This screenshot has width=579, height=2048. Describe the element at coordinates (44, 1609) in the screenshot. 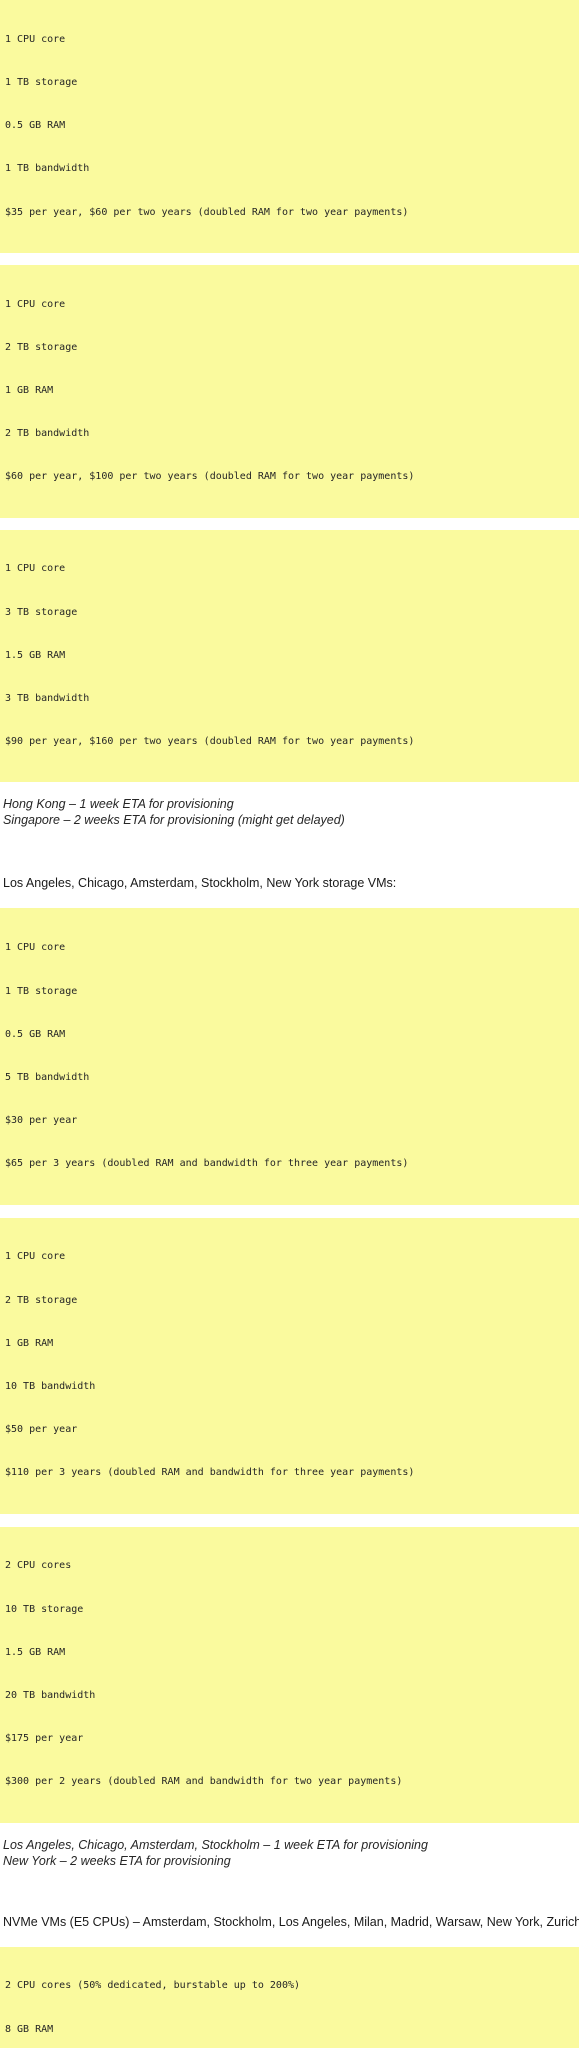

I see `spec-line: 10 TB storage` at that location.